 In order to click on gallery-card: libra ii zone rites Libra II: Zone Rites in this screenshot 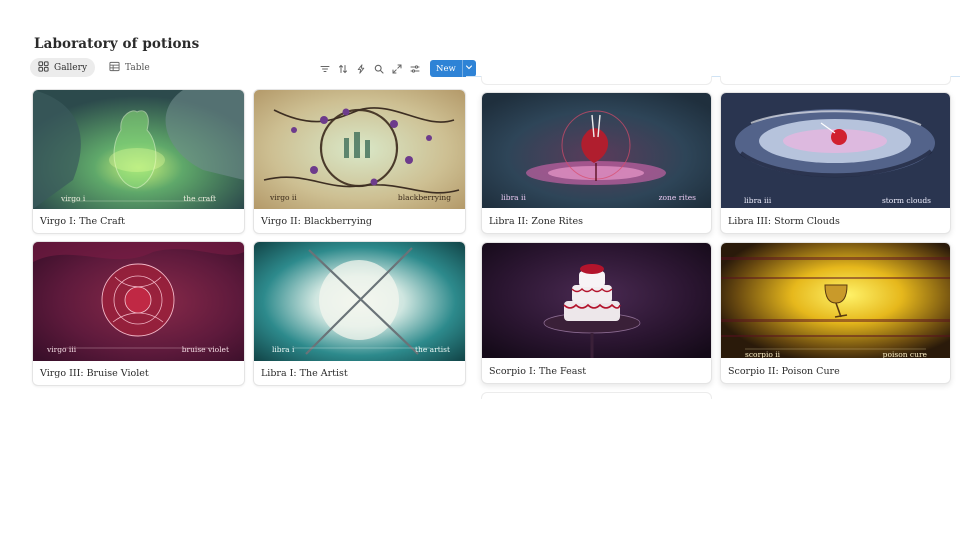, I will do `click(596, 163)`.